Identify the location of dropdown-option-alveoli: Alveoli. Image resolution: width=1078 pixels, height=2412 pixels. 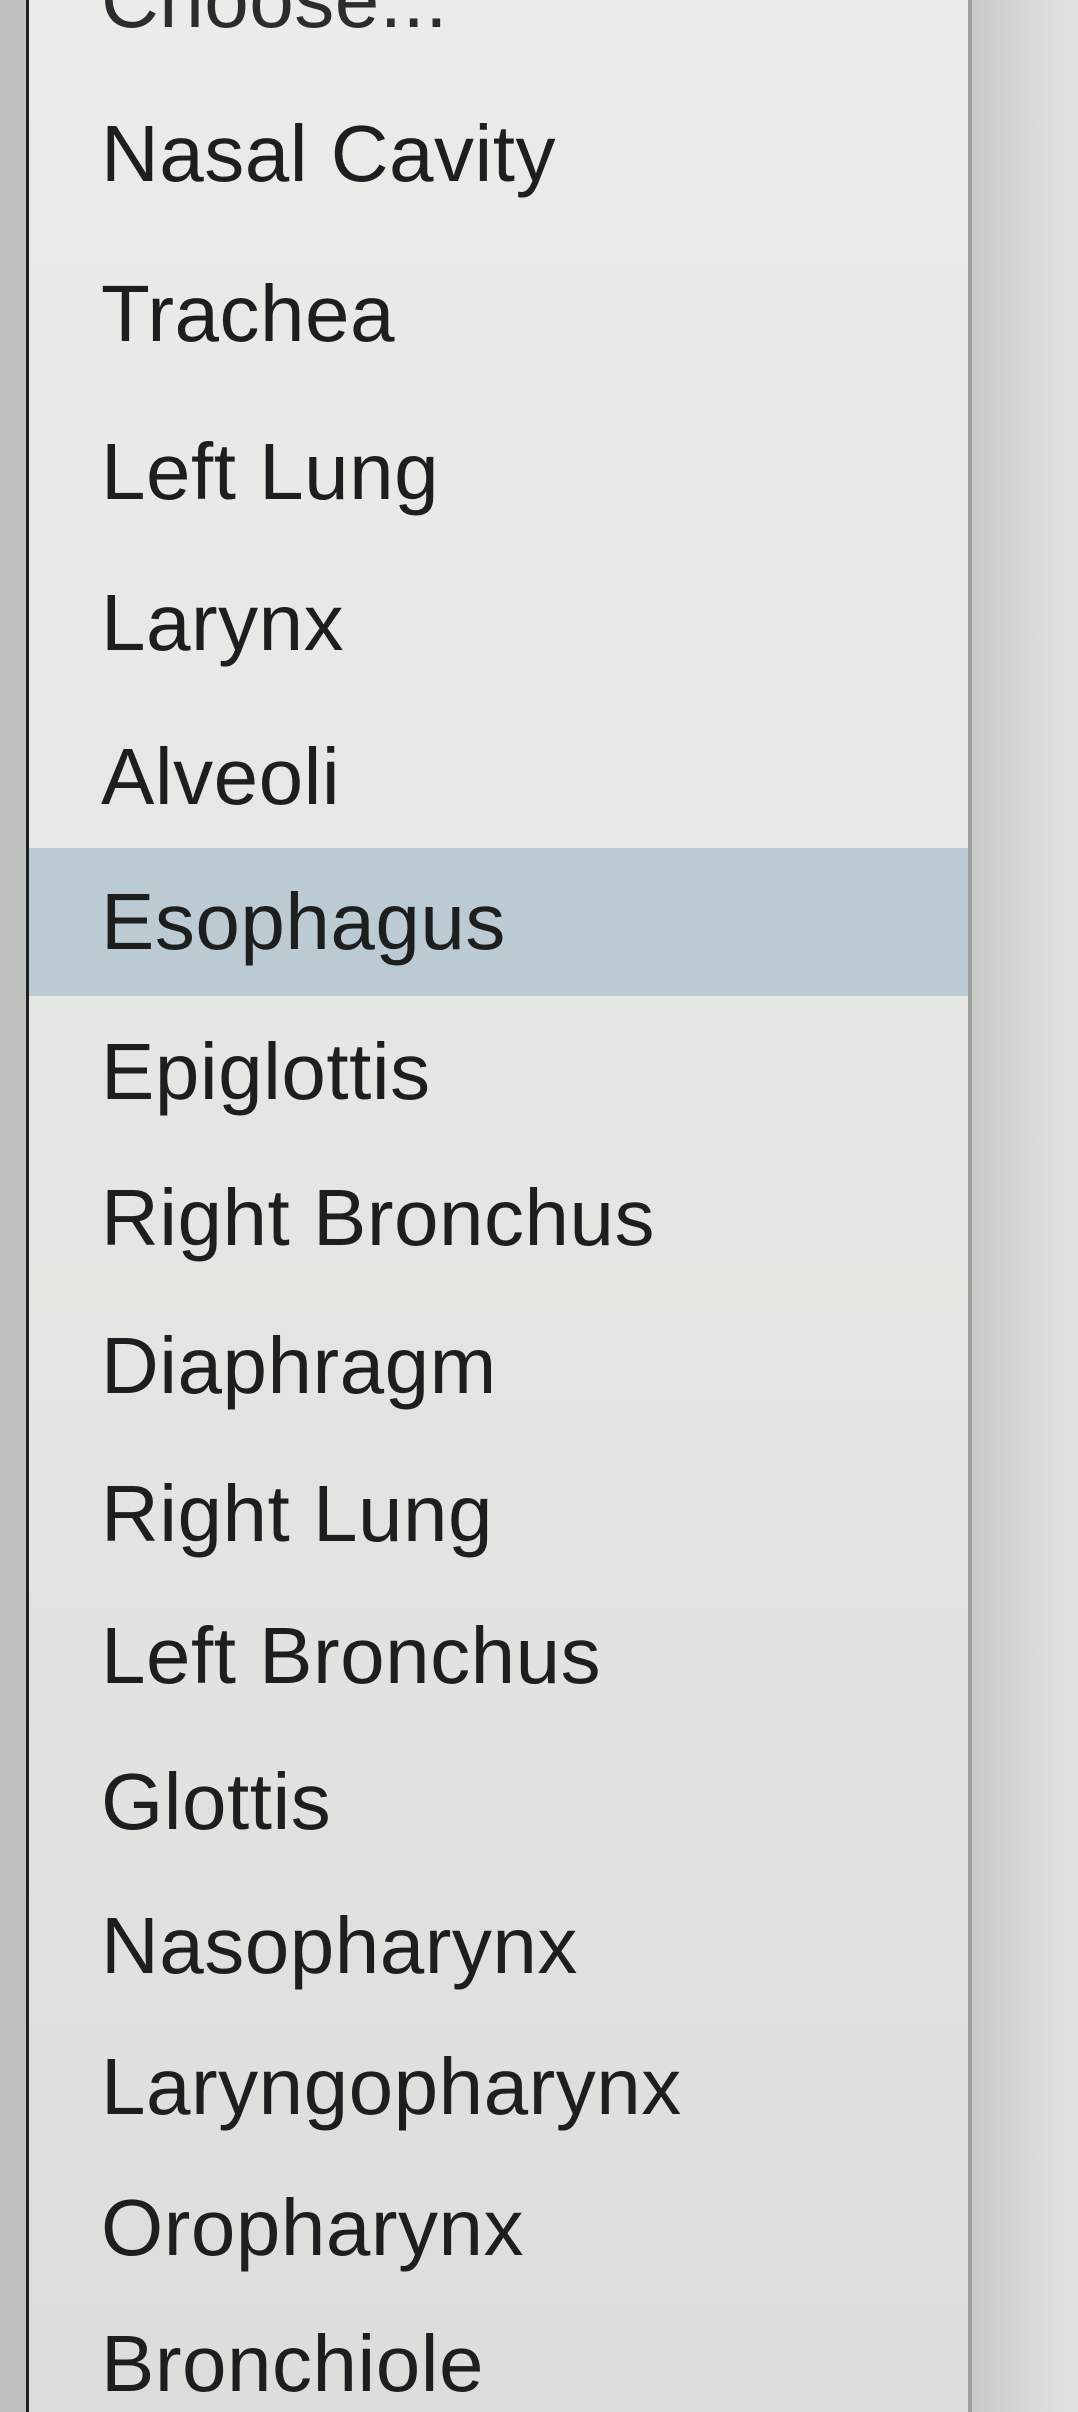
(498, 777).